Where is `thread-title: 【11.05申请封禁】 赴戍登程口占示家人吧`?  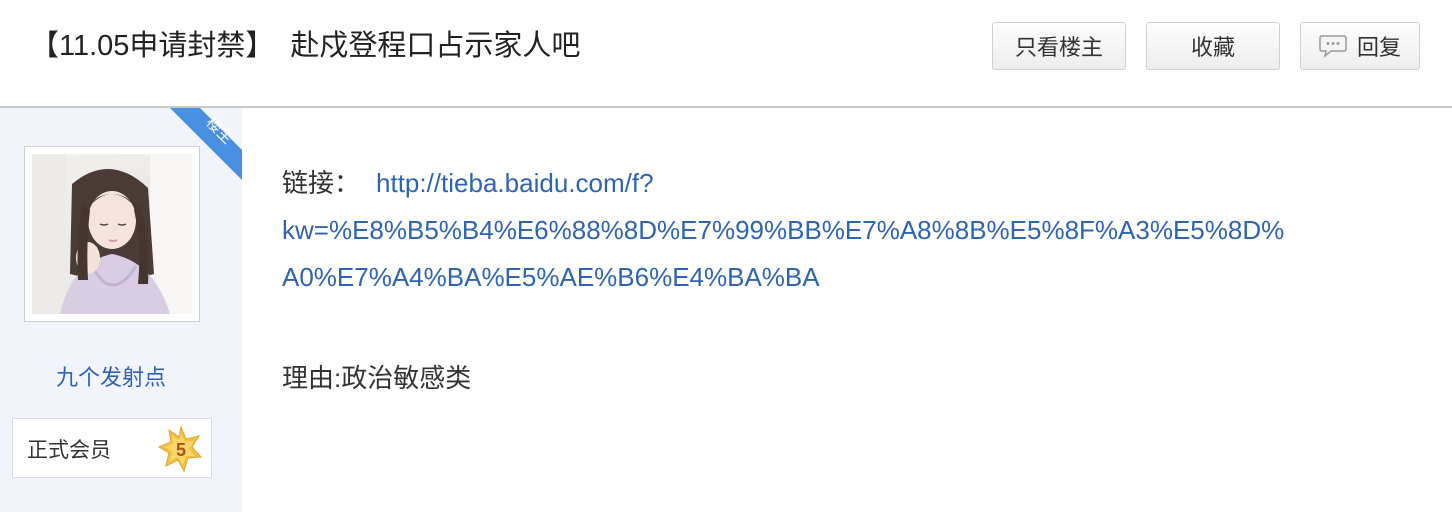
thread-title: 【11.05申请封禁】 赴戍登程口占示家人吧 is located at coordinates (305, 46).